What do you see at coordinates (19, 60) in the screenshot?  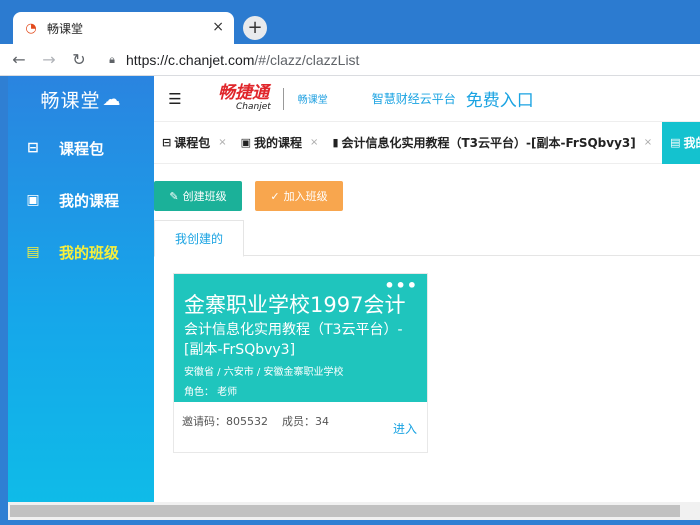 I see `back-arrow-icon: ←` at bounding box center [19, 60].